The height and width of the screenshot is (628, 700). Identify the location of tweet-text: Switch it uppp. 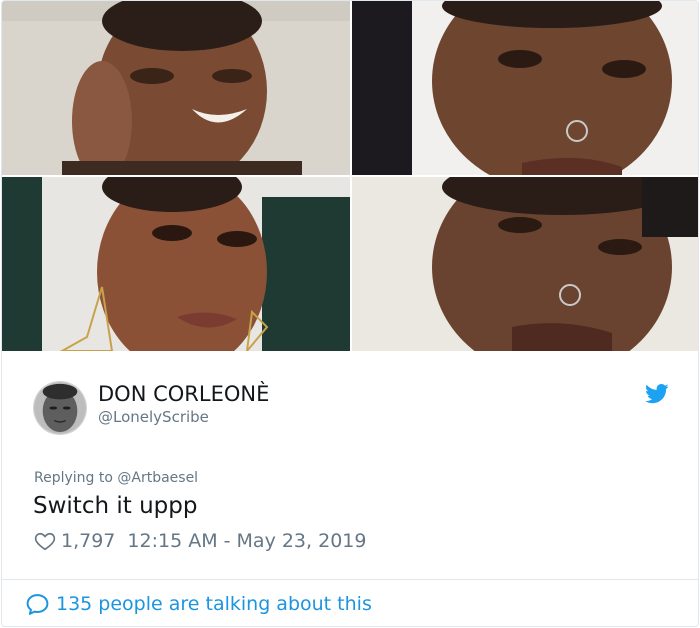
(115, 506).